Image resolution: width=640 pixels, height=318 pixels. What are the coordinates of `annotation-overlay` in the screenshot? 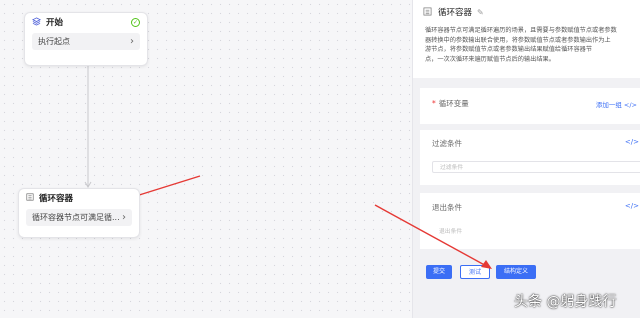 It's located at (433, 236).